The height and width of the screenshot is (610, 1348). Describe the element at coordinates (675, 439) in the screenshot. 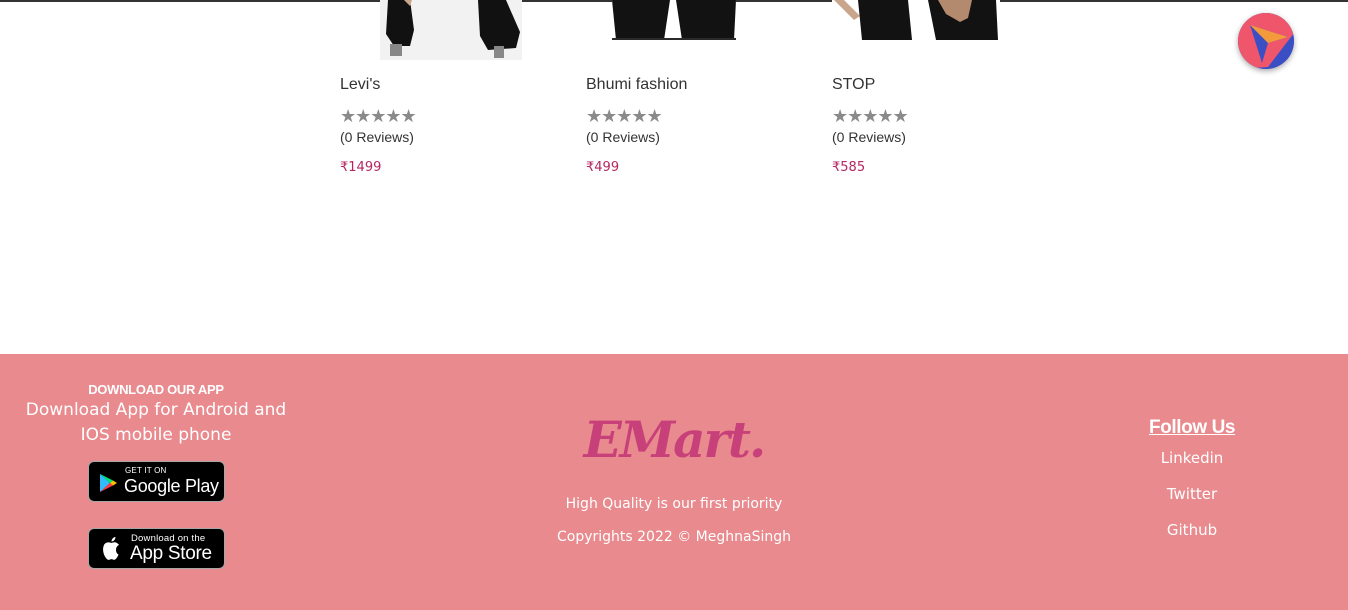

I see `emart-logo: EMart.` at that location.